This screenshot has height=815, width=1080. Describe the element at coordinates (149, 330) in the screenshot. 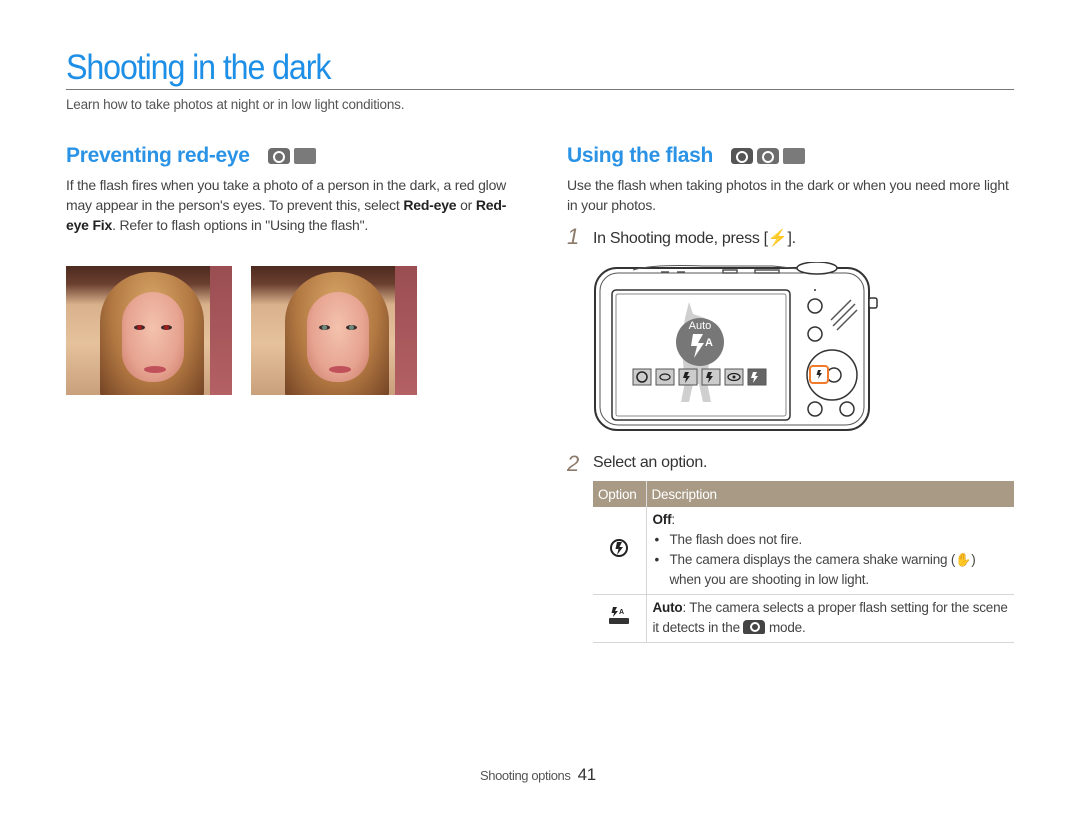

I see `red-eye-photo` at that location.